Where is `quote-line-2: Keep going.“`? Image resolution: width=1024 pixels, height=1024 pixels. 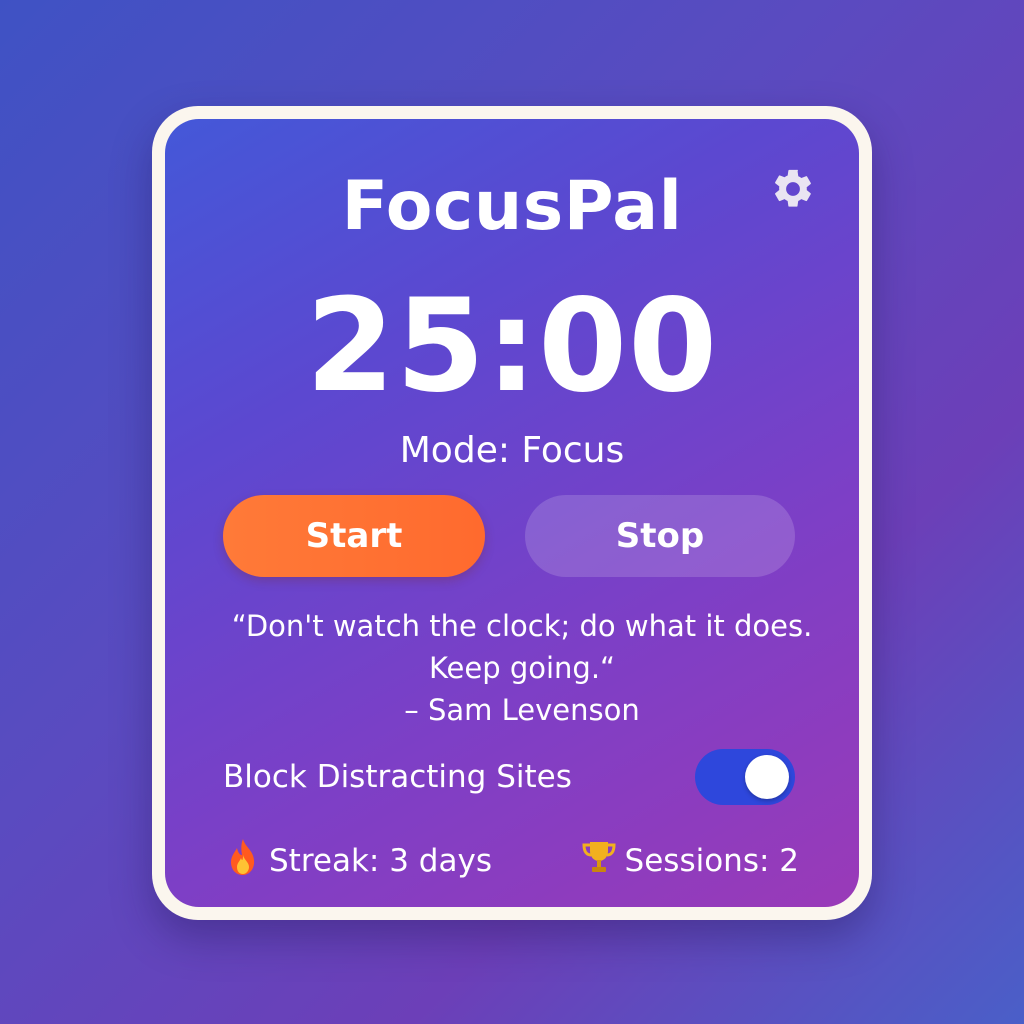
quote-line-2: Keep going.“ is located at coordinates (522, 668).